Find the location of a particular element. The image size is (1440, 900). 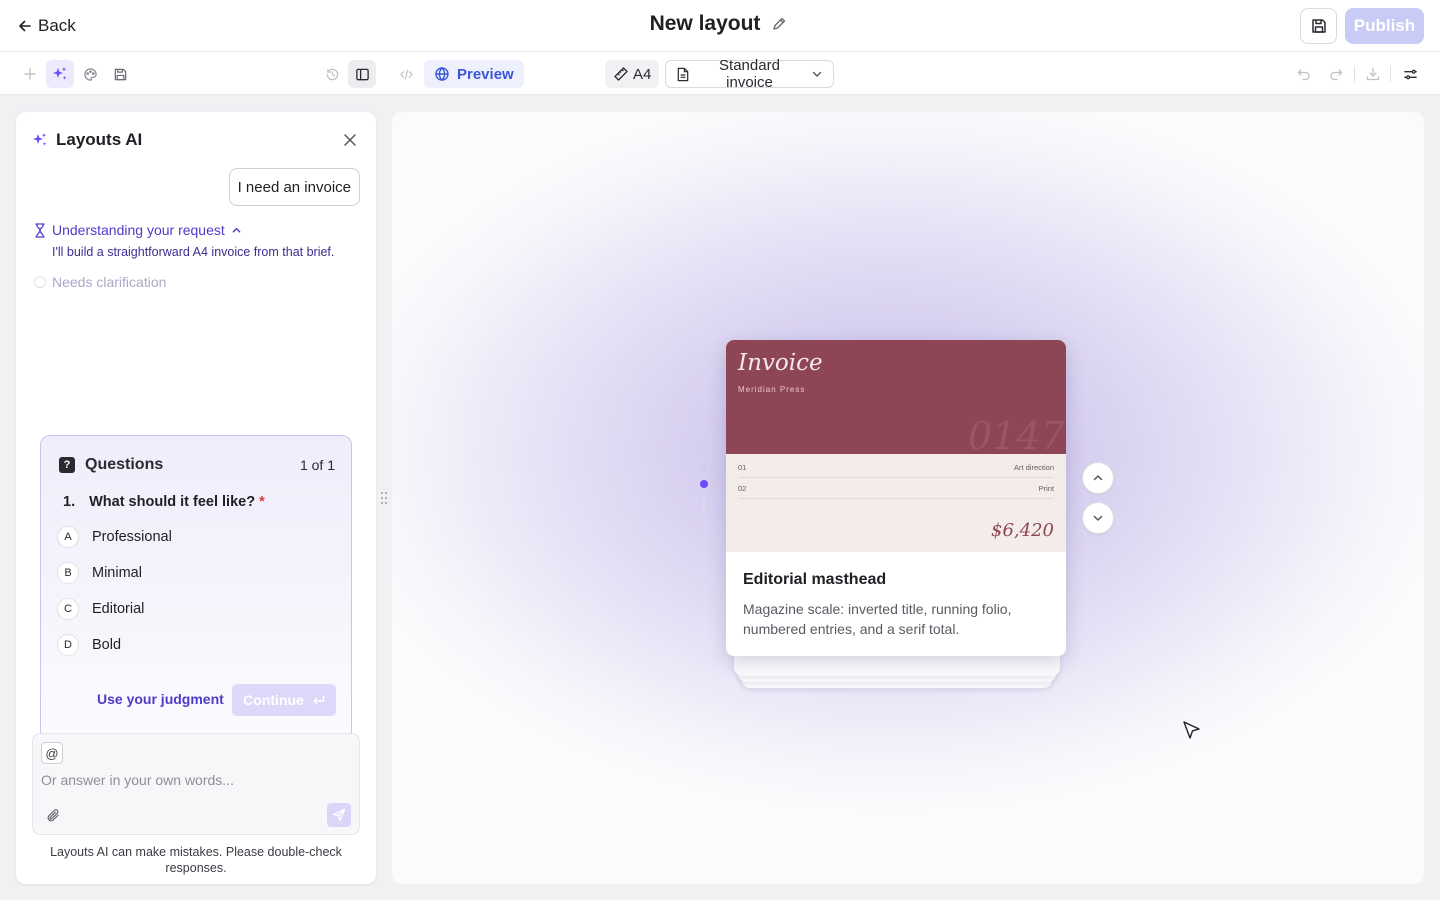

redo-button is located at coordinates (1336, 74).